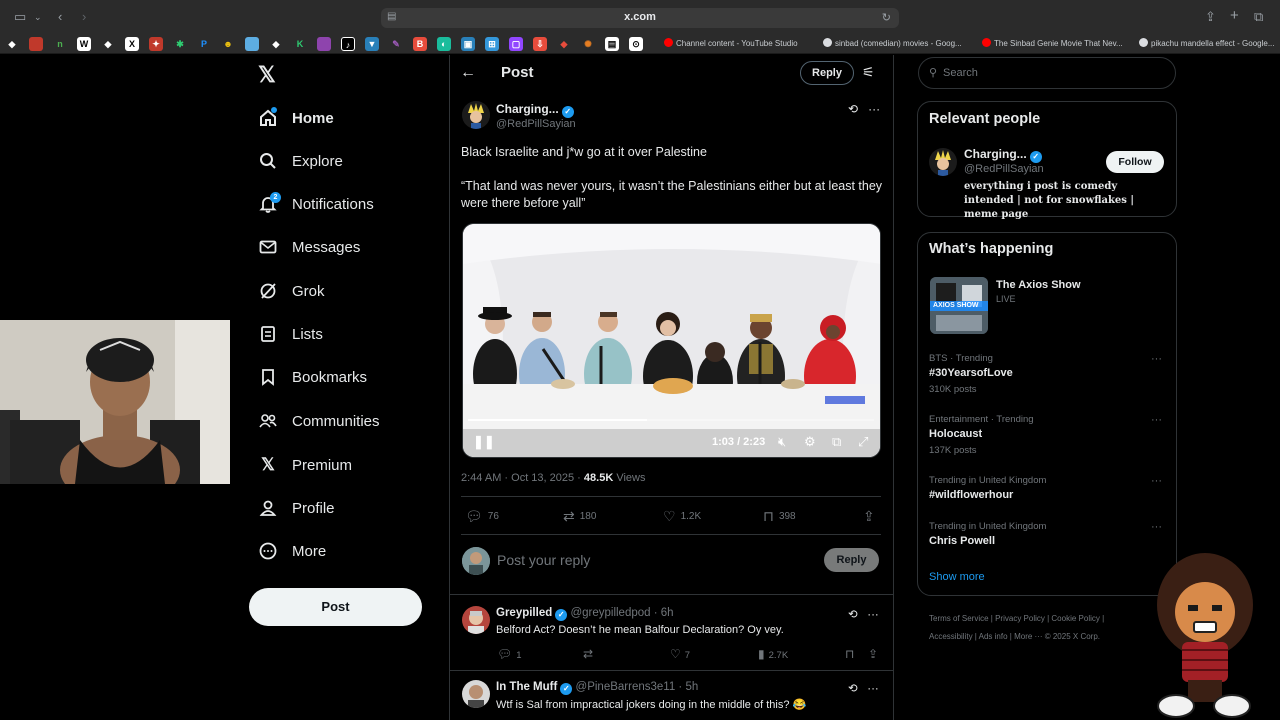 The image size is (1280, 720). Describe the element at coordinates (468, 73) in the screenshot. I see `back-arrow-icon: ←` at that location.